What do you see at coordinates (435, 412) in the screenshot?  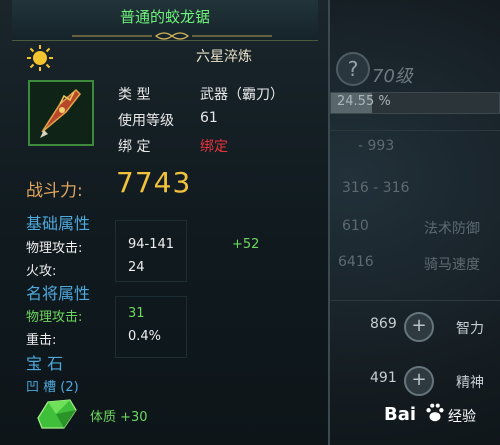 I see `paw-icon` at bounding box center [435, 412].